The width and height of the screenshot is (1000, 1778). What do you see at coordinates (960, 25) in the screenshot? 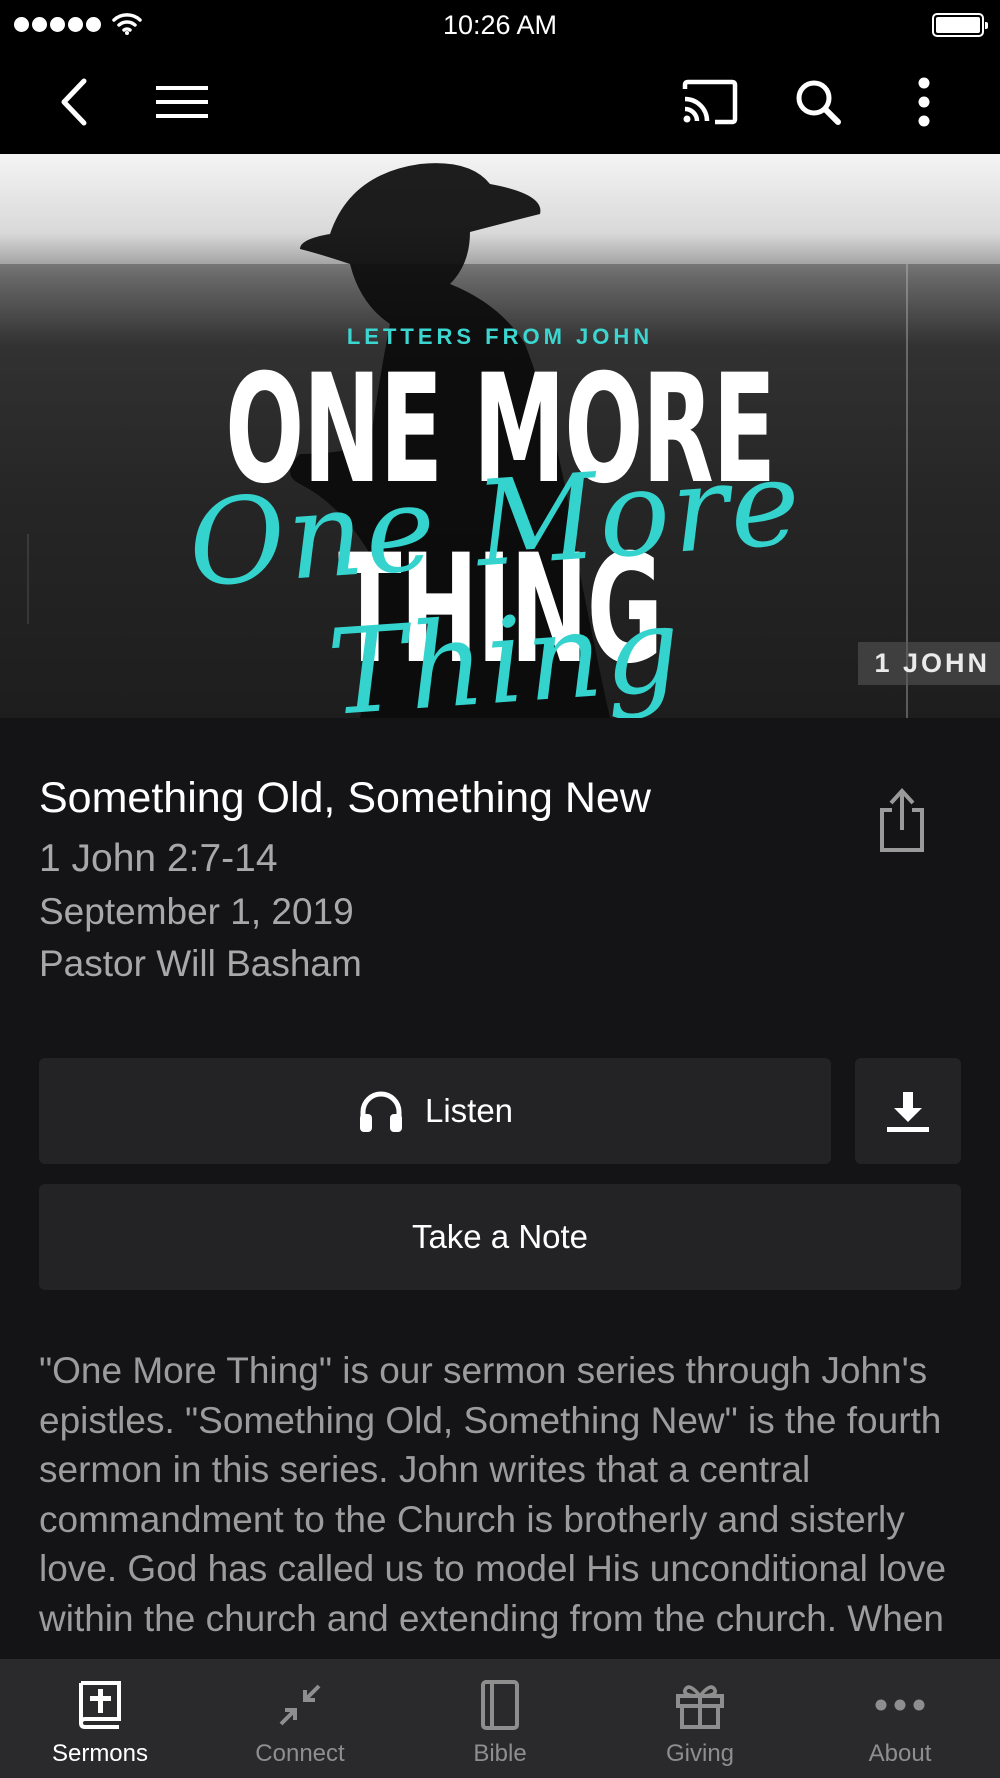
I see `battery-icon` at bounding box center [960, 25].